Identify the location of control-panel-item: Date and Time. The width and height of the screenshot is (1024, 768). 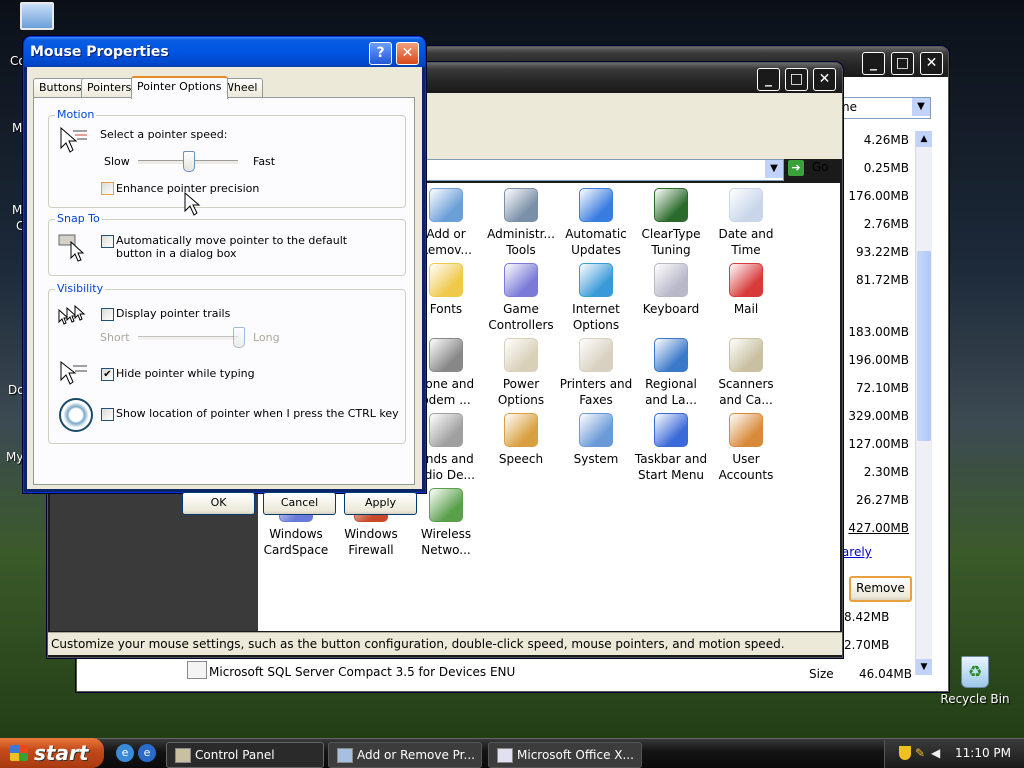
(746, 223).